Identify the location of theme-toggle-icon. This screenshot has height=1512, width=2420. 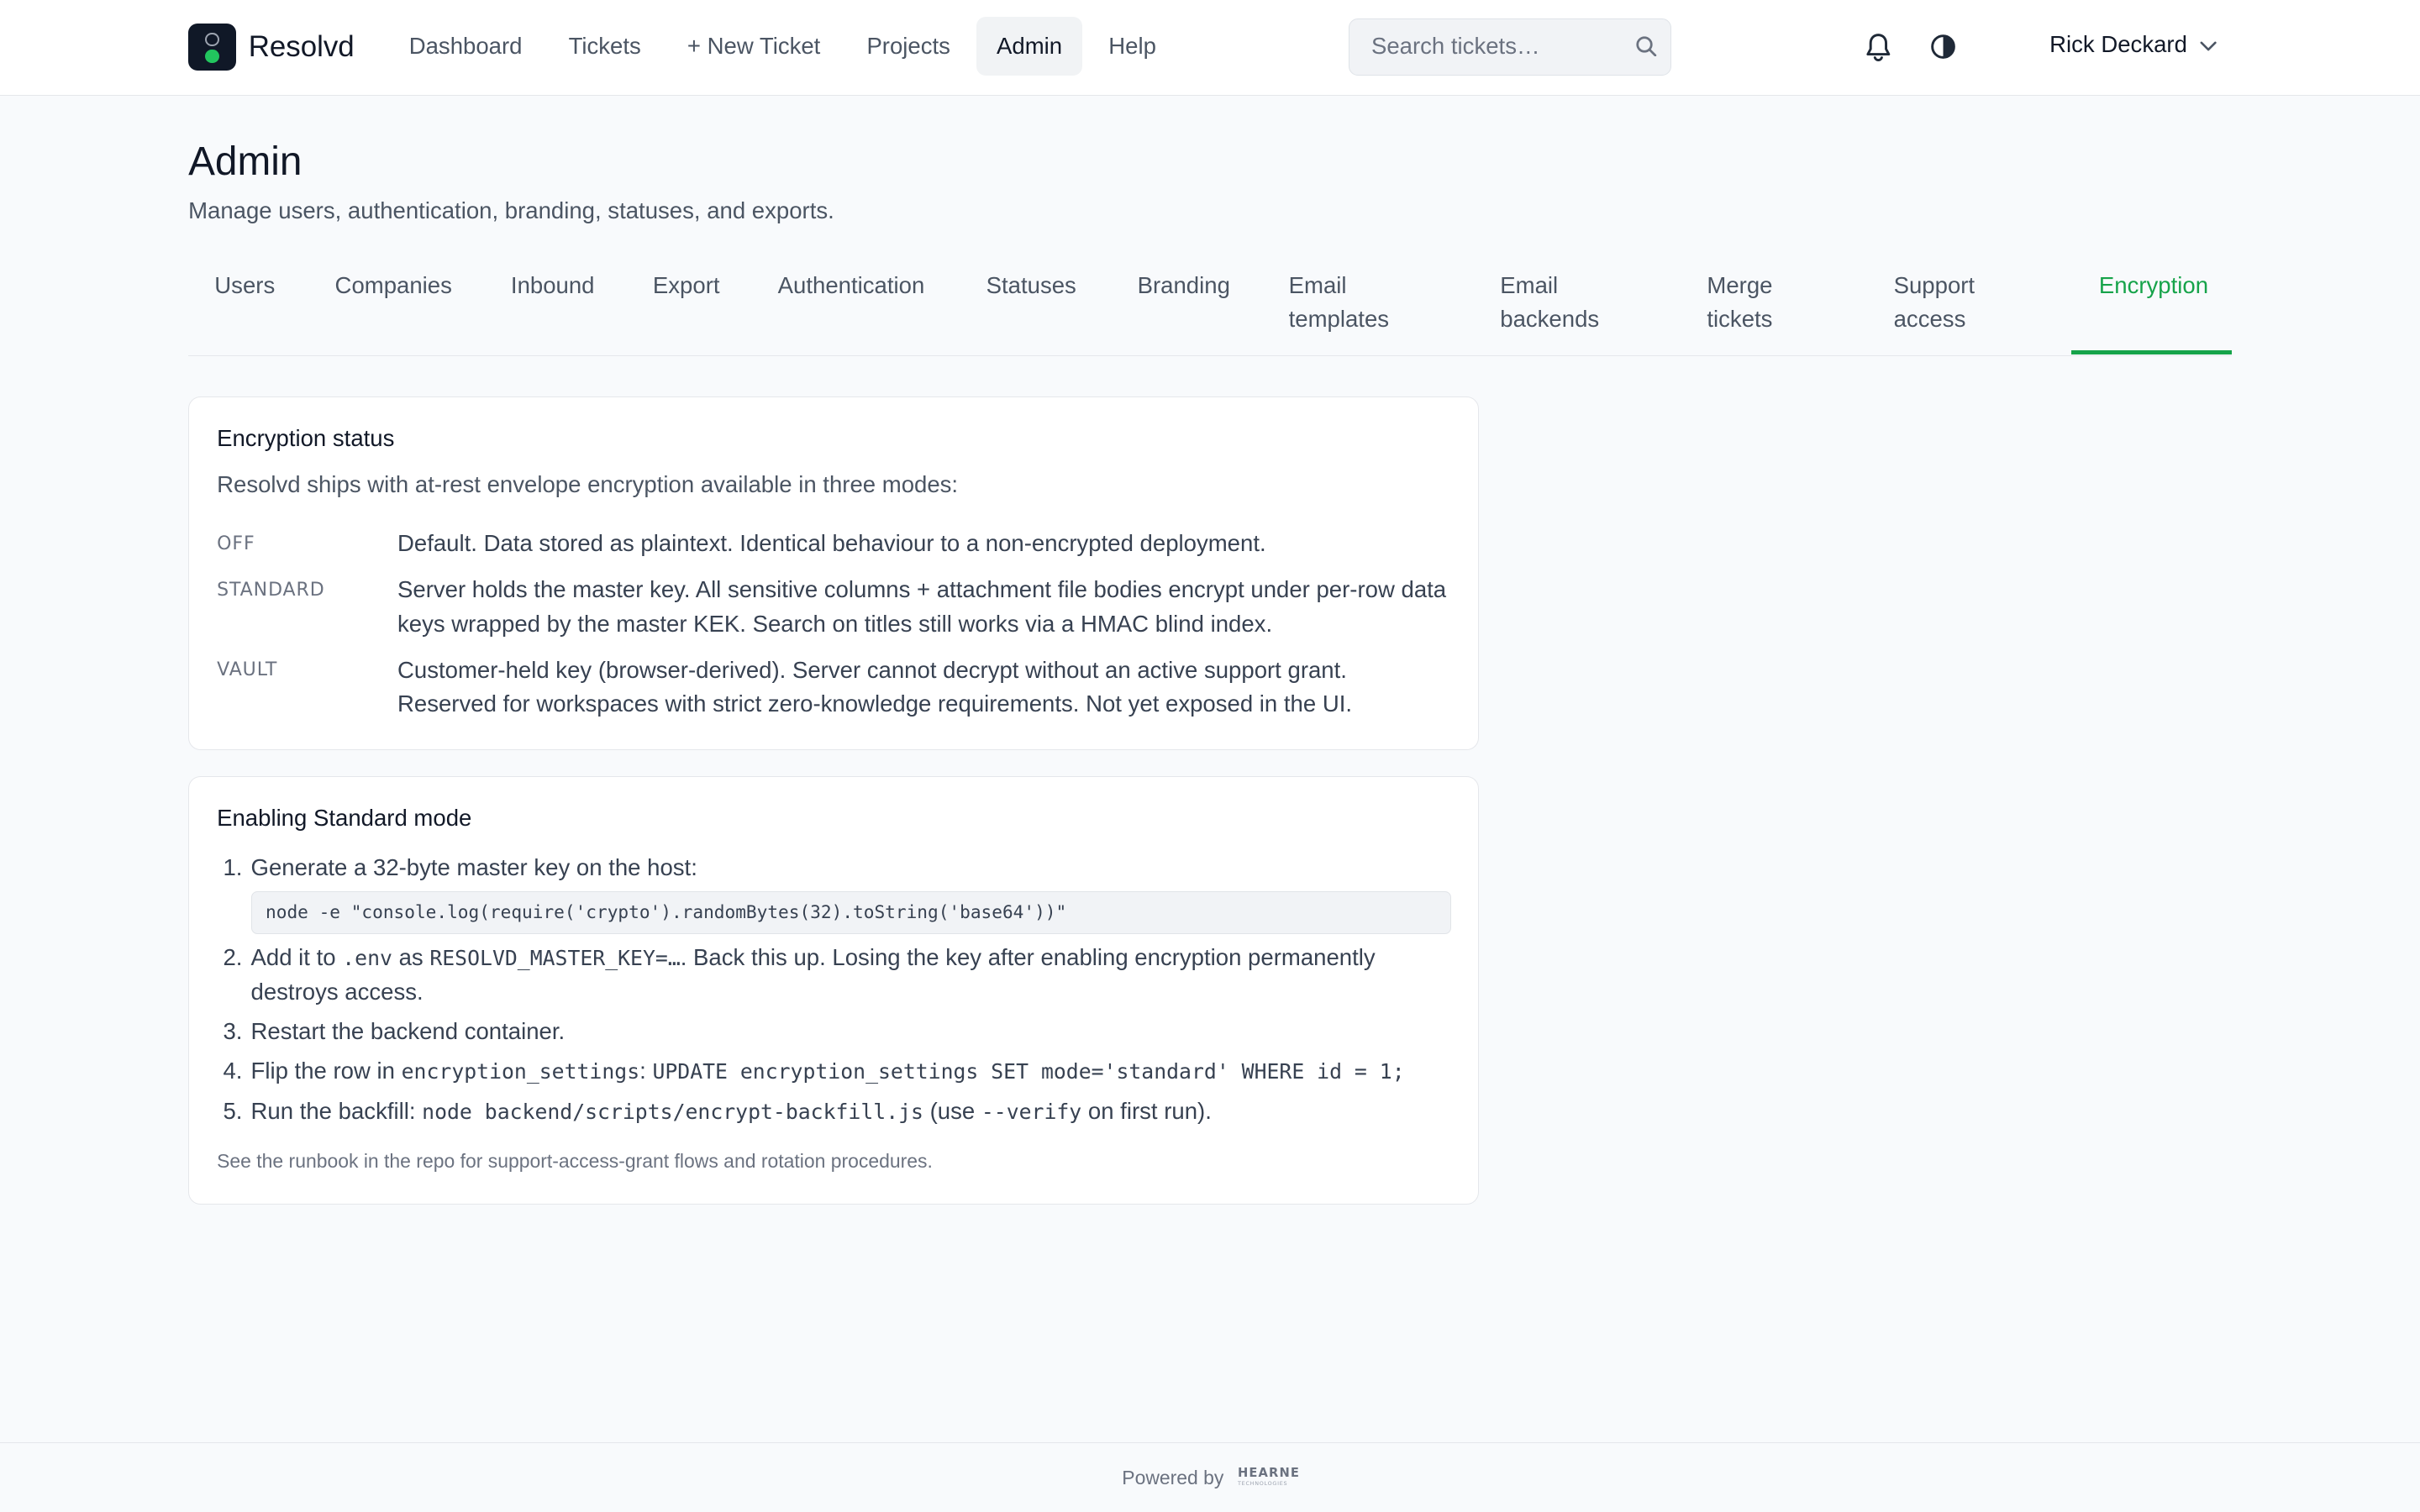
(1943, 50).